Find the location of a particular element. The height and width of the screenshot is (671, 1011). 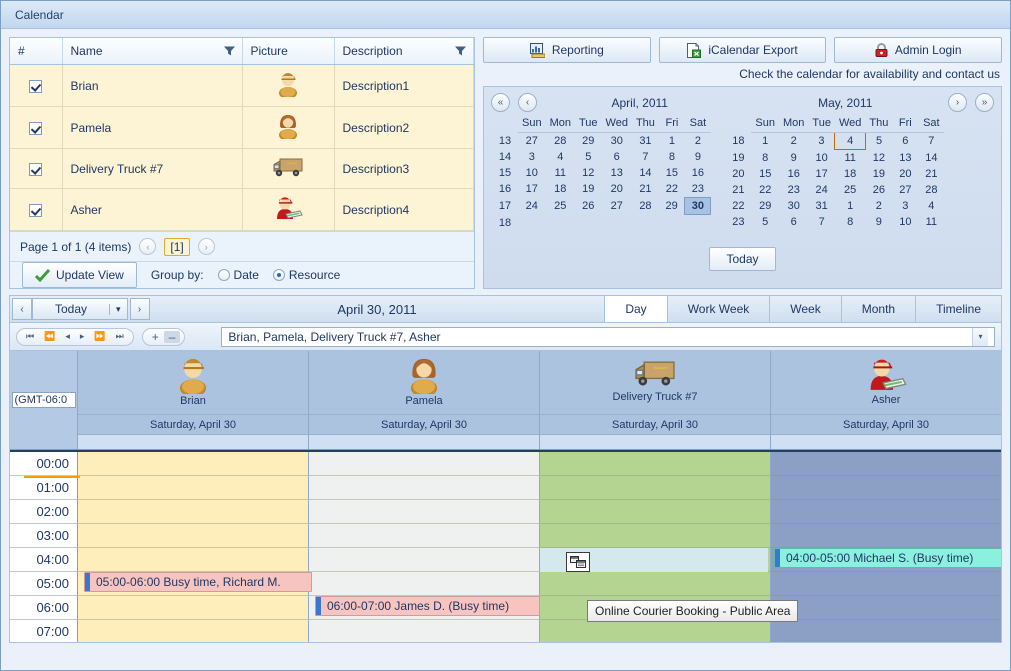

tab-month: Month is located at coordinates (877, 309).